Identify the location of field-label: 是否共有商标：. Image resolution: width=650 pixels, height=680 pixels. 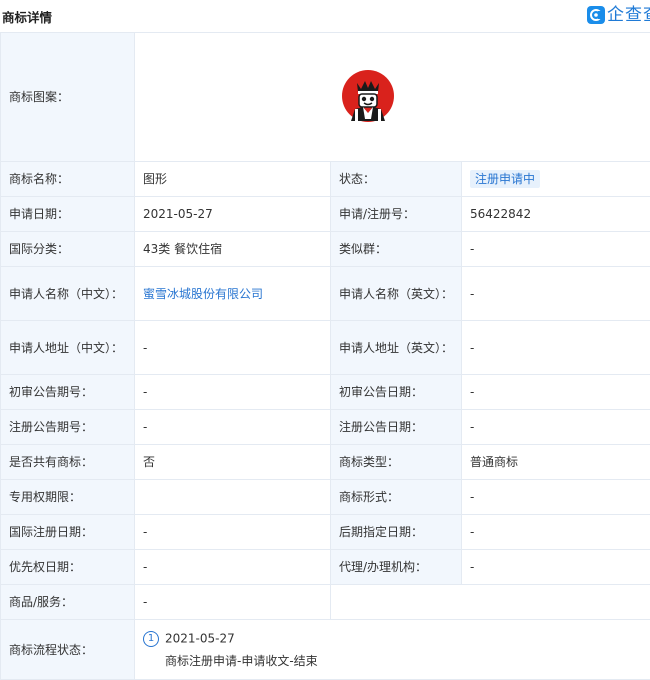
(68, 462).